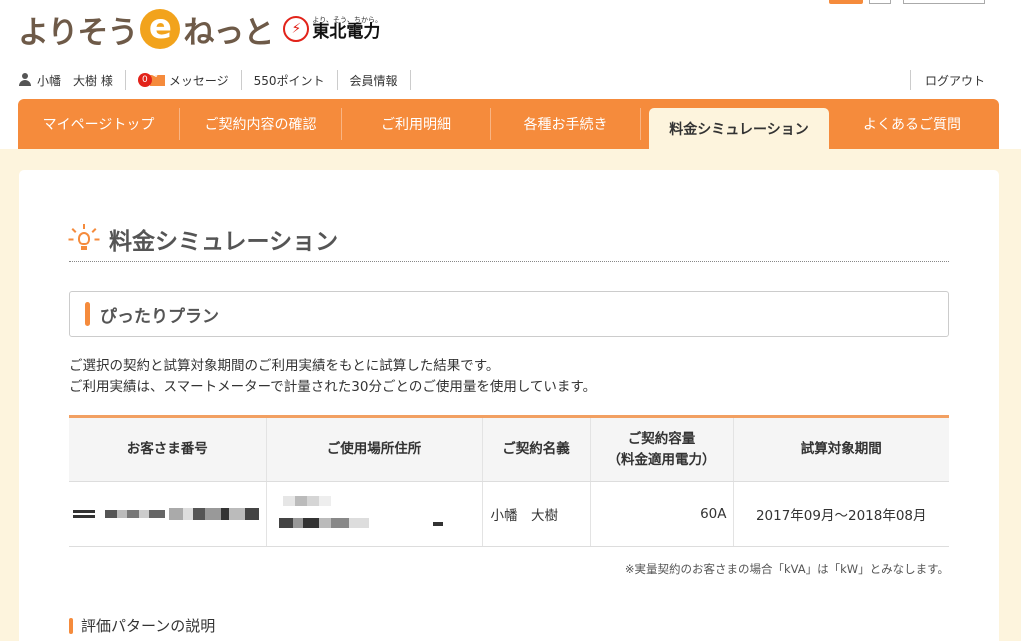 This screenshot has width=1021, height=641. I want to click on logo-text-suffix: ねっと, so click(228, 32).